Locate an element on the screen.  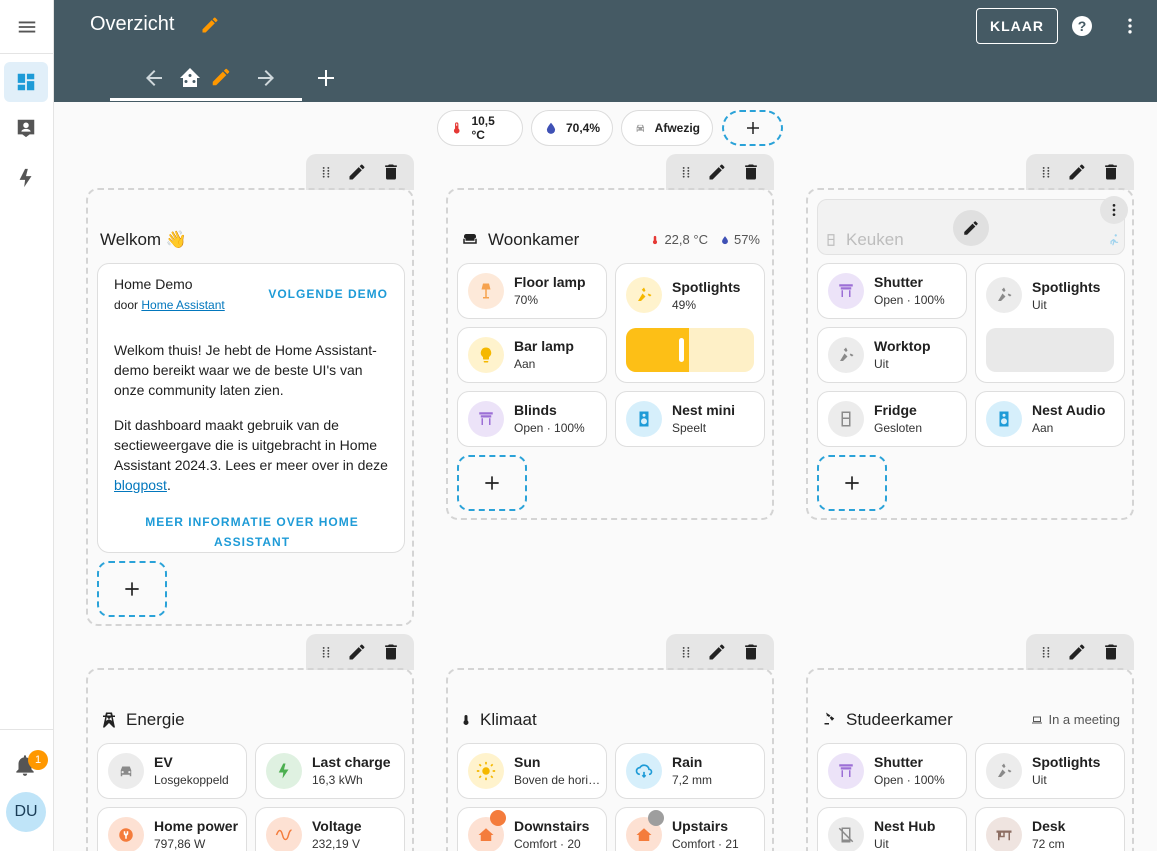
tile-last-charge: Last charge 16,3 kWh is located at coordinates (330, 771).